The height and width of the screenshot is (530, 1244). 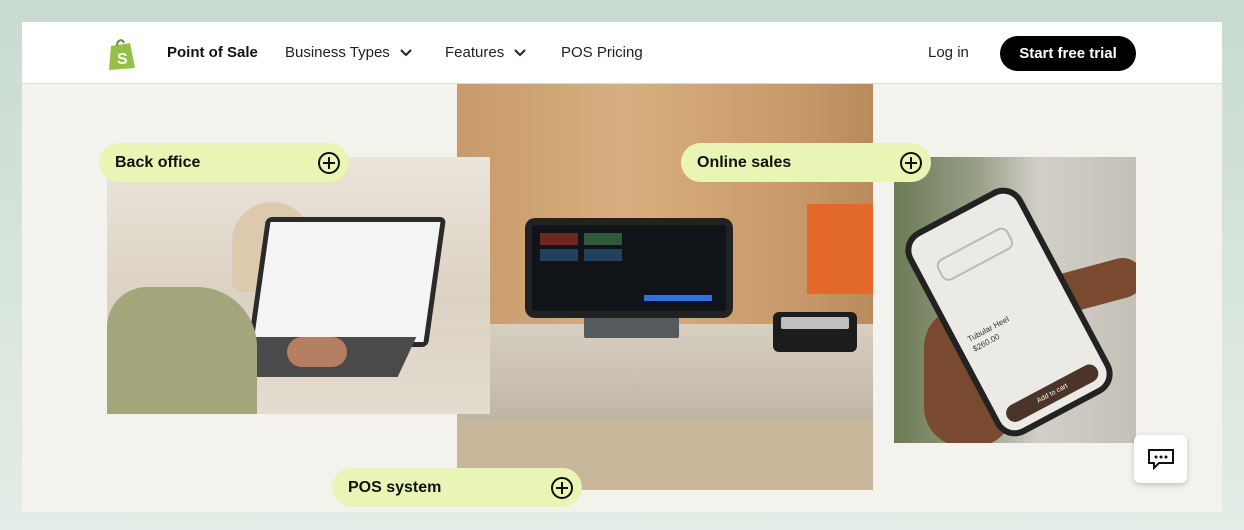 I want to click on back-office-laptop-photo, so click(x=298, y=285).